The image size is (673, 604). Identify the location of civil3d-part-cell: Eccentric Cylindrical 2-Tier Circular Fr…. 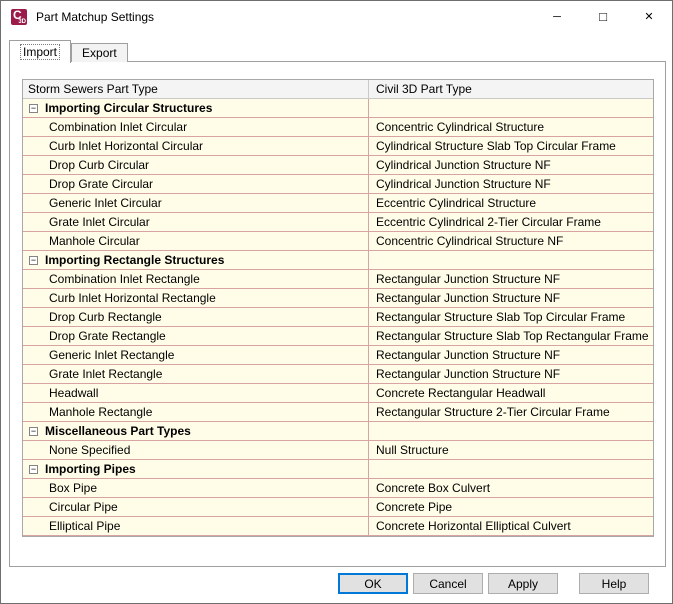
(510, 222).